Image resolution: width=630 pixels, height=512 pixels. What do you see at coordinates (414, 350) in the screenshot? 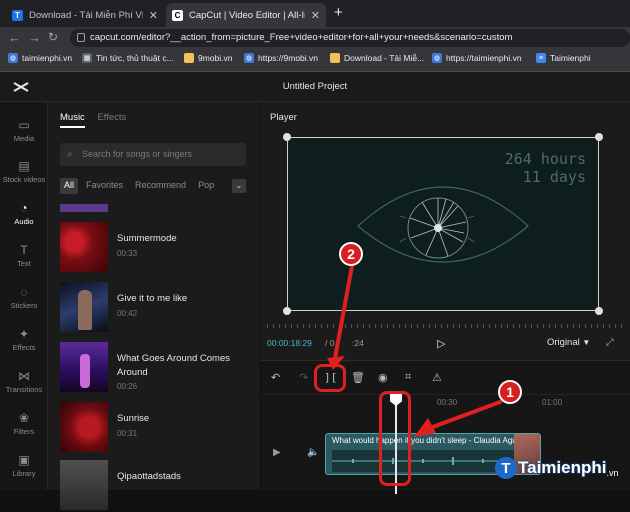
I see `annotation-arrows` at bounding box center [414, 350].